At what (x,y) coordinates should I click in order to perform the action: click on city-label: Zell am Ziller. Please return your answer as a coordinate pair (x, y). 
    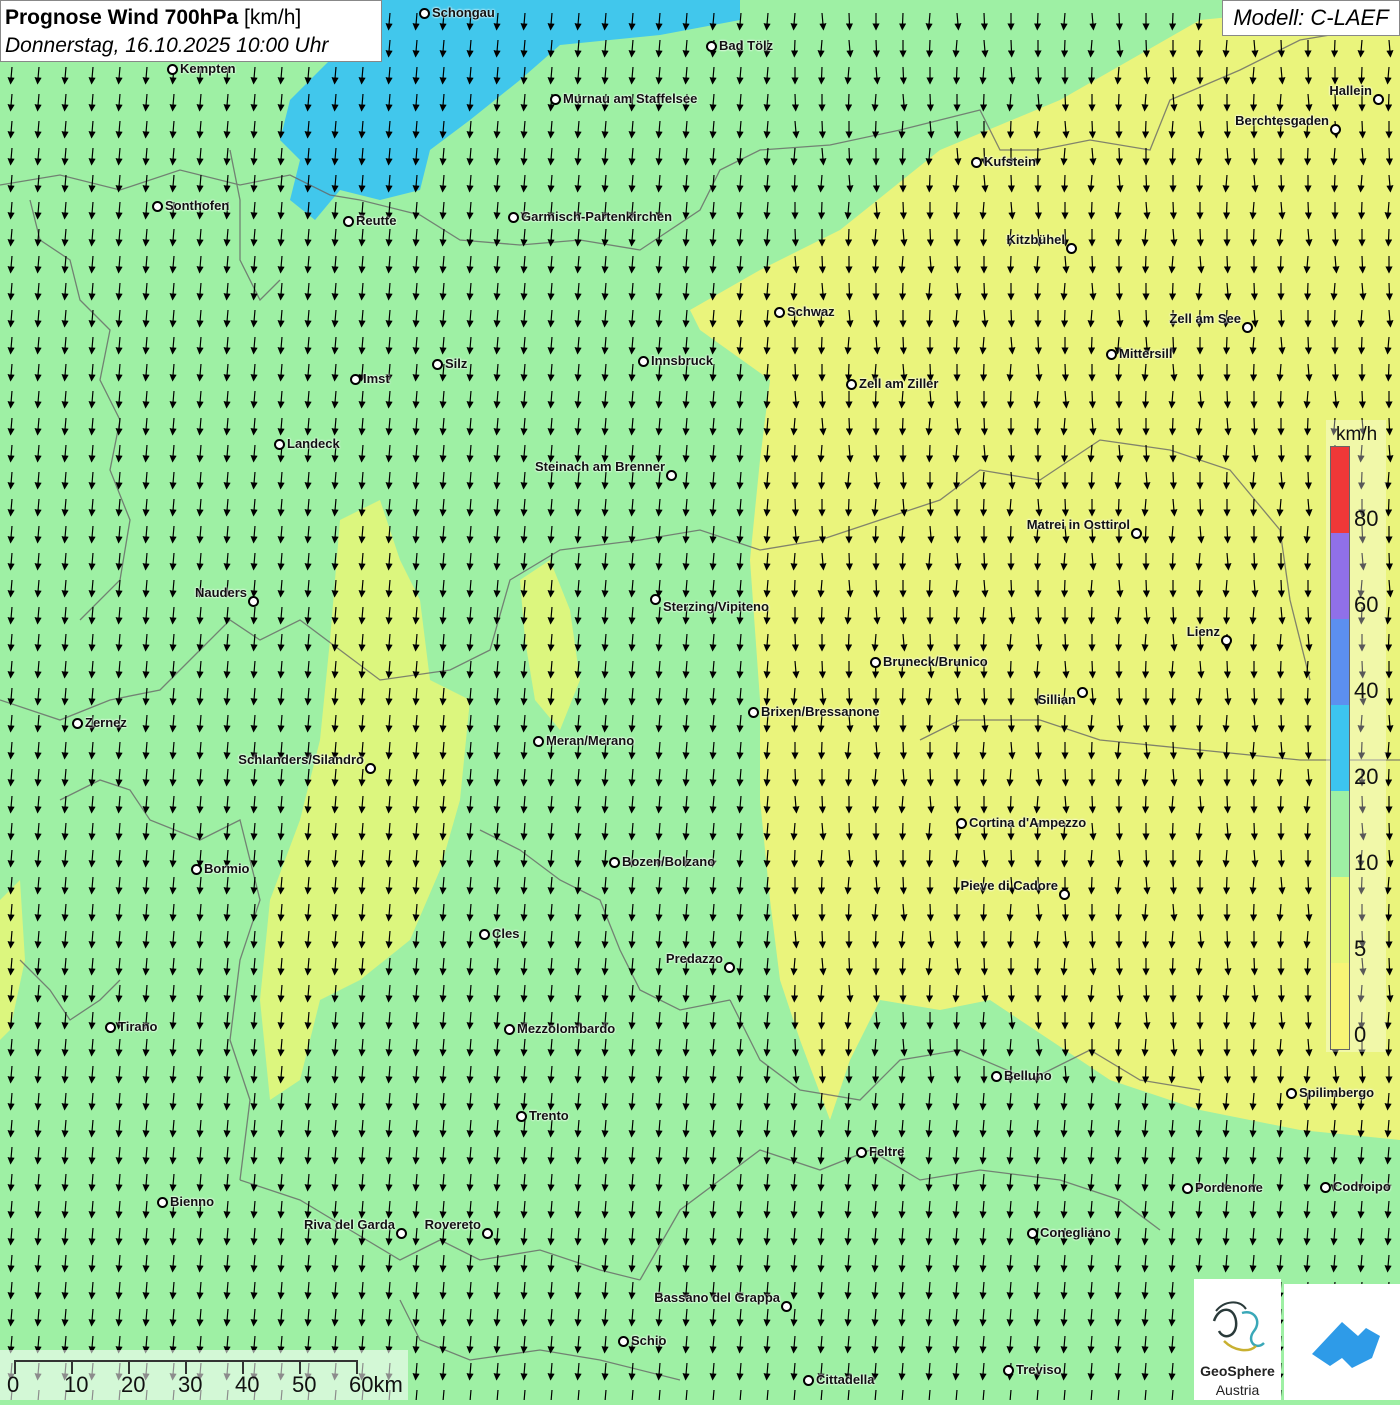
    Looking at the image, I should click on (899, 383).